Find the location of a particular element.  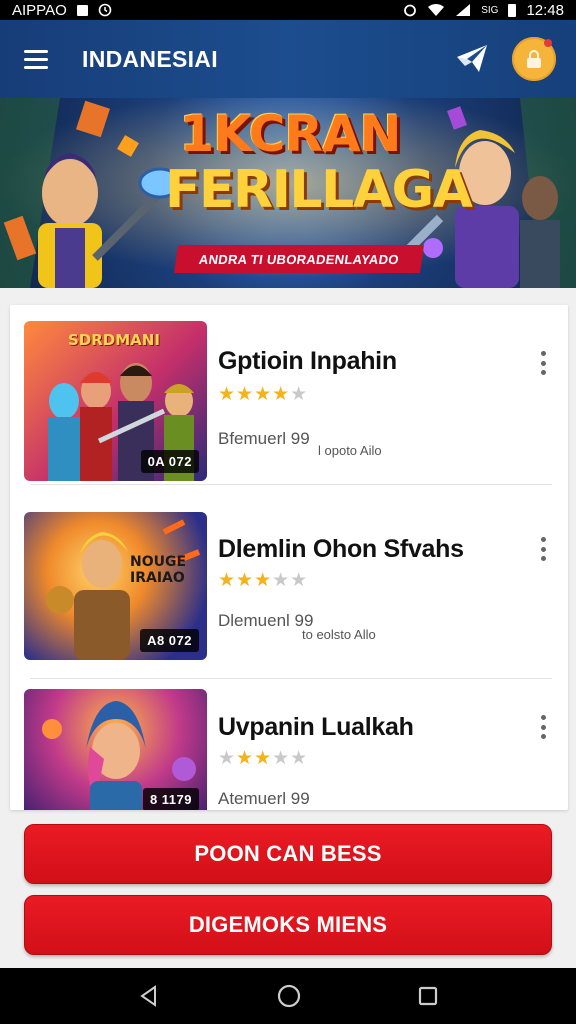

app-bar: INDANESIAI is located at coordinates (288, 59).